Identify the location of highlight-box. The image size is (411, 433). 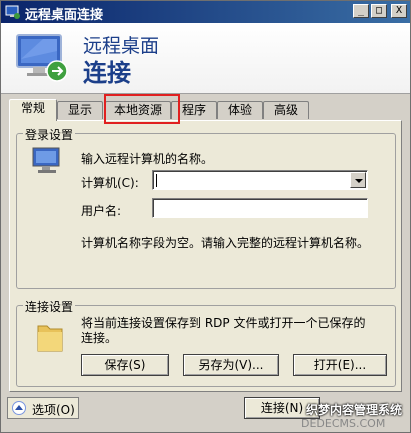
(142, 109).